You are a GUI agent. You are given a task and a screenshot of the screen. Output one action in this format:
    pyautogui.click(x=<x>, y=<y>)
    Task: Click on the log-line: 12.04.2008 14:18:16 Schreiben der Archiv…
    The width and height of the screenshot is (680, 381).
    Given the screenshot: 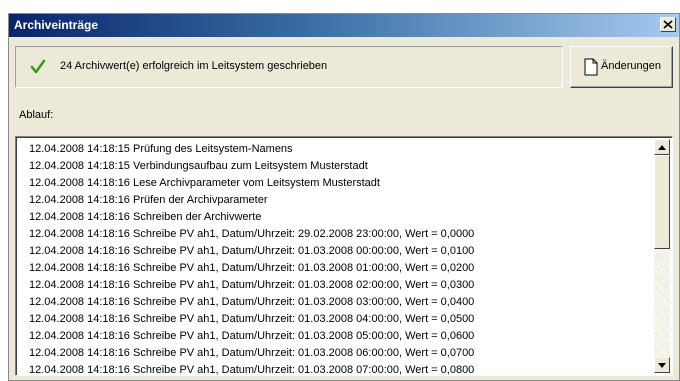 What is the action you would take?
    pyautogui.click(x=340, y=217)
    